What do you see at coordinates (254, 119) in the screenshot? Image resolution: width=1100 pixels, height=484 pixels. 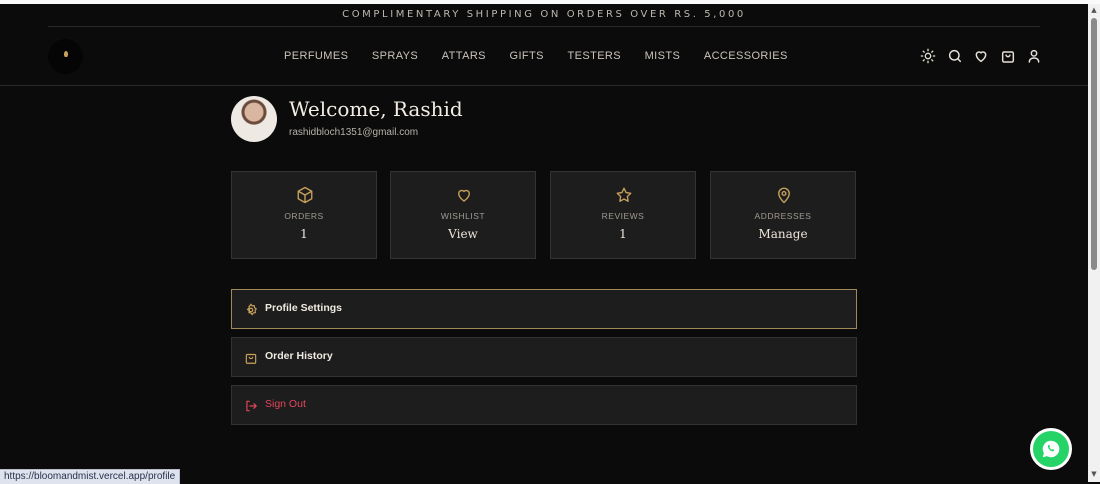 I see `avatar` at bounding box center [254, 119].